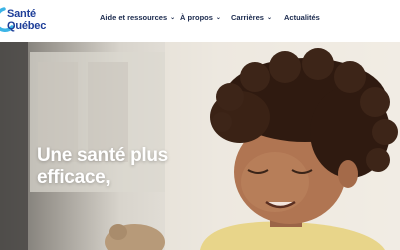  I want to click on nav-item-actualites: Actualités, so click(302, 17).